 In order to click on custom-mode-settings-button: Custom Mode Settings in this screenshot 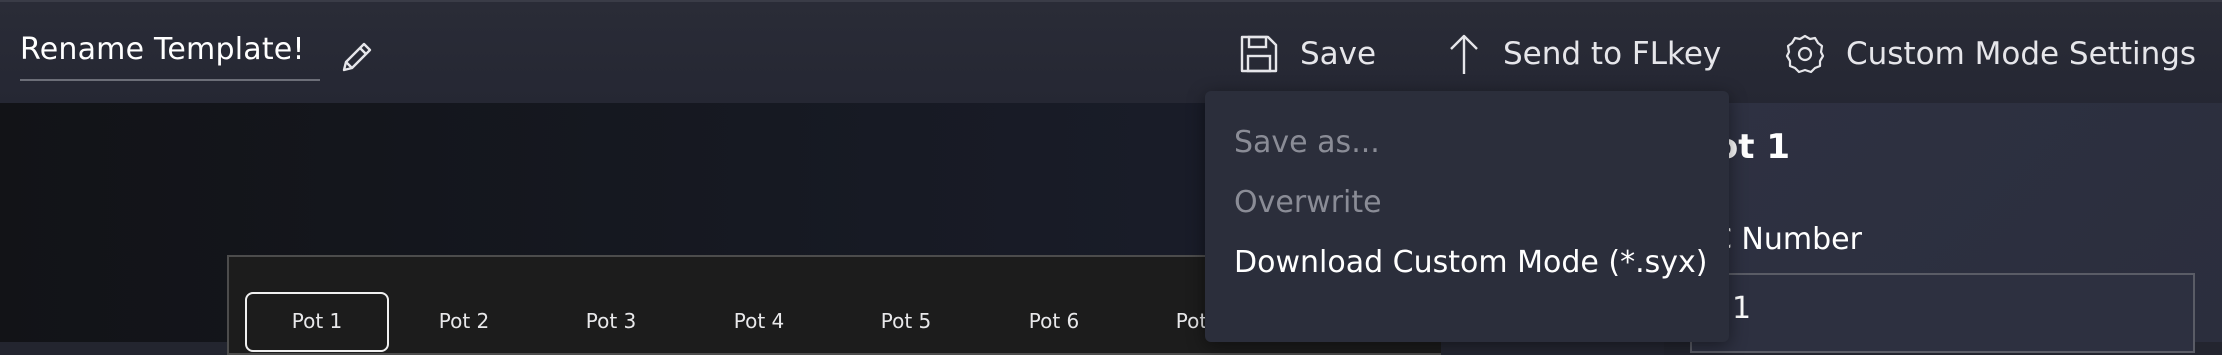, I will do `click(1990, 53)`.